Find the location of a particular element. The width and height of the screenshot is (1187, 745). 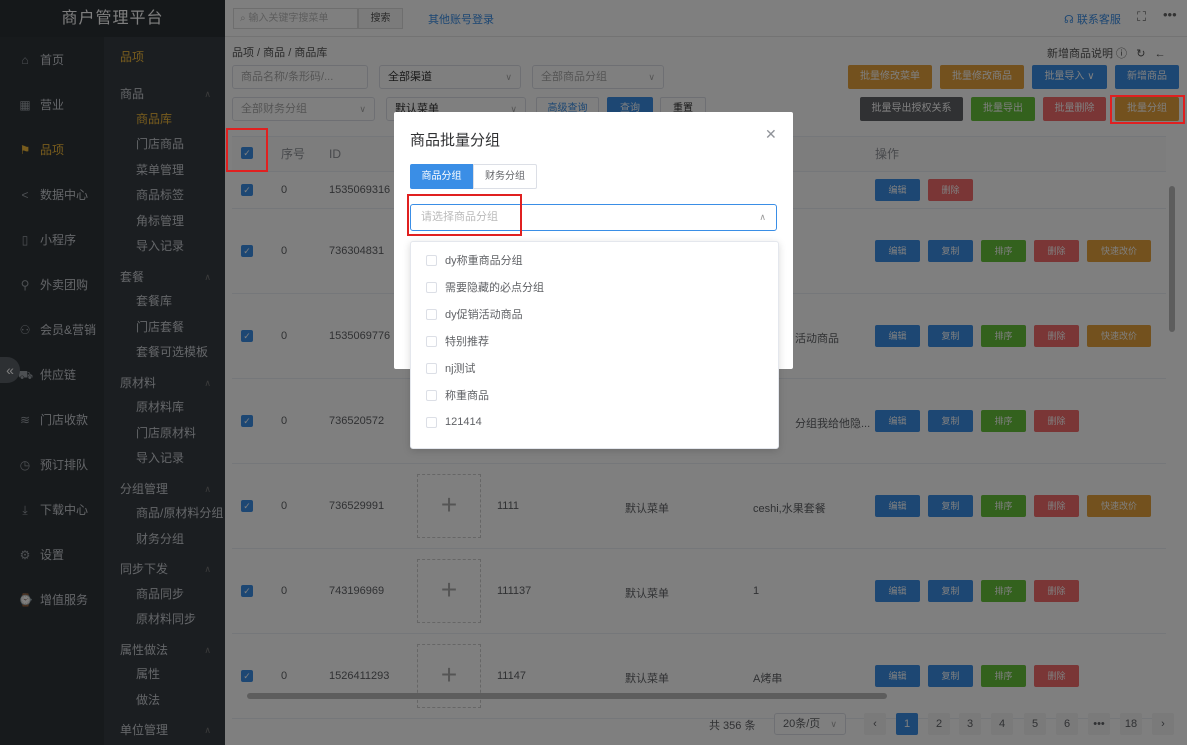

modal-title: 商品批量分组 is located at coordinates (455, 140).